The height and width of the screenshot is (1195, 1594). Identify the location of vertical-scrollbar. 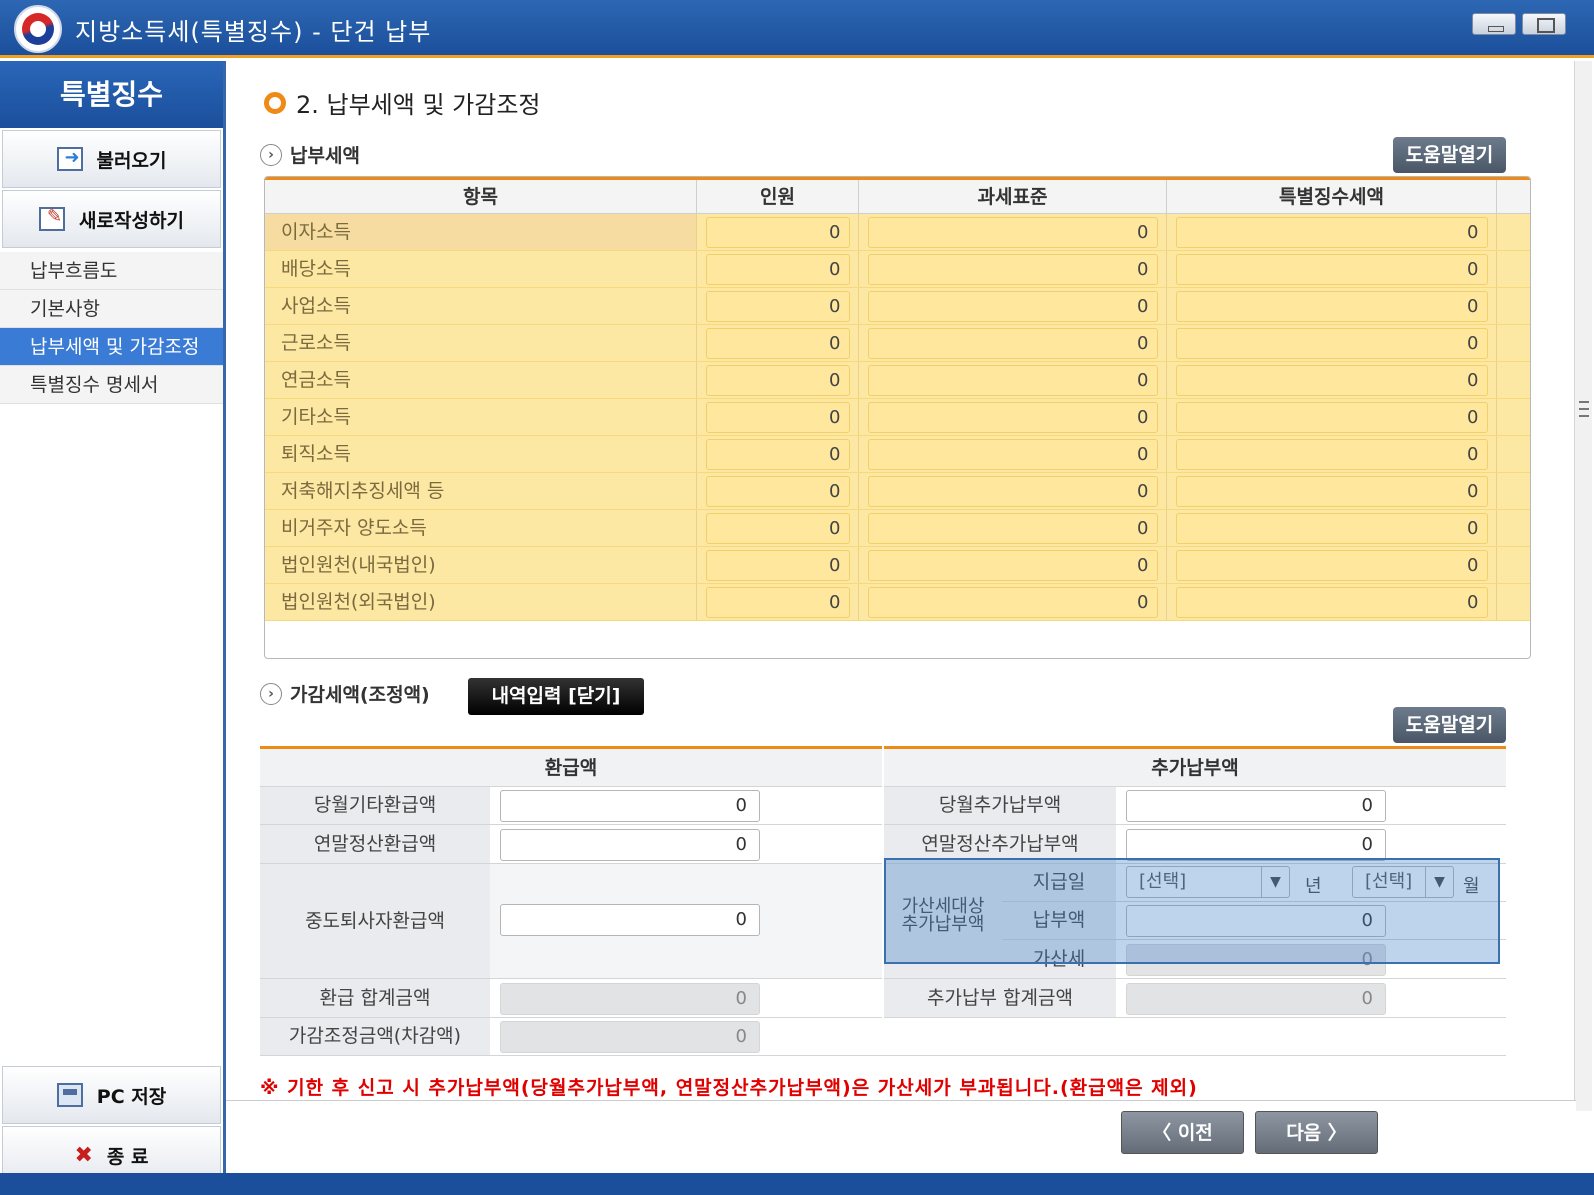
(1583, 586).